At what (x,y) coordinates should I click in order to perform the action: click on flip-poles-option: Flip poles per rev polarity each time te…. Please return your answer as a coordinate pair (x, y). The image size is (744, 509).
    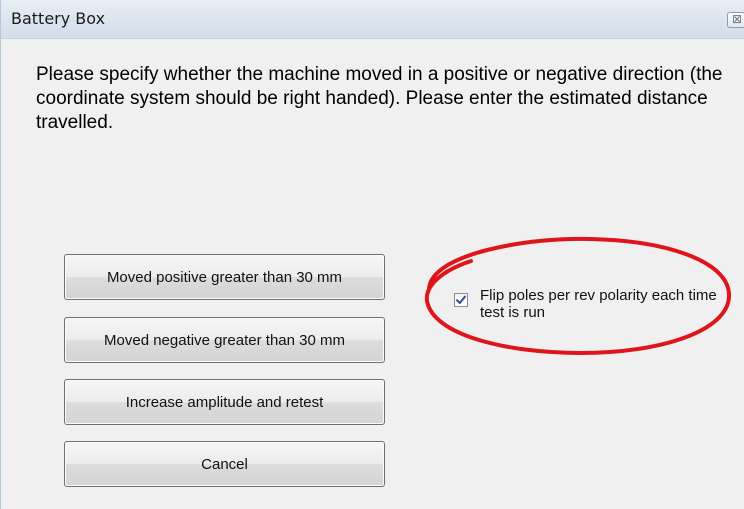
    Looking at the image, I should click on (594, 307).